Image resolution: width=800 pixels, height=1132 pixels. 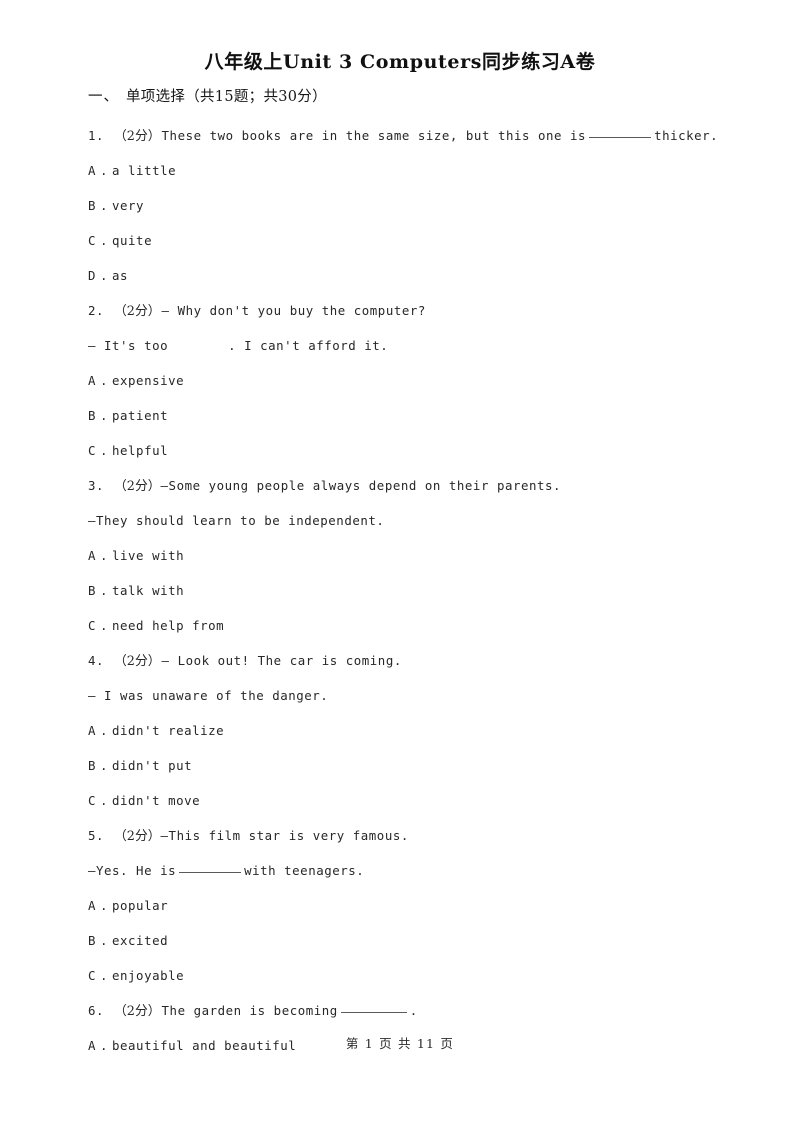 What do you see at coordinates (226, 97) in the screenshot?
I see `section-label: 单项选择（共15题；共30分）` at bounding box center [226, 97].